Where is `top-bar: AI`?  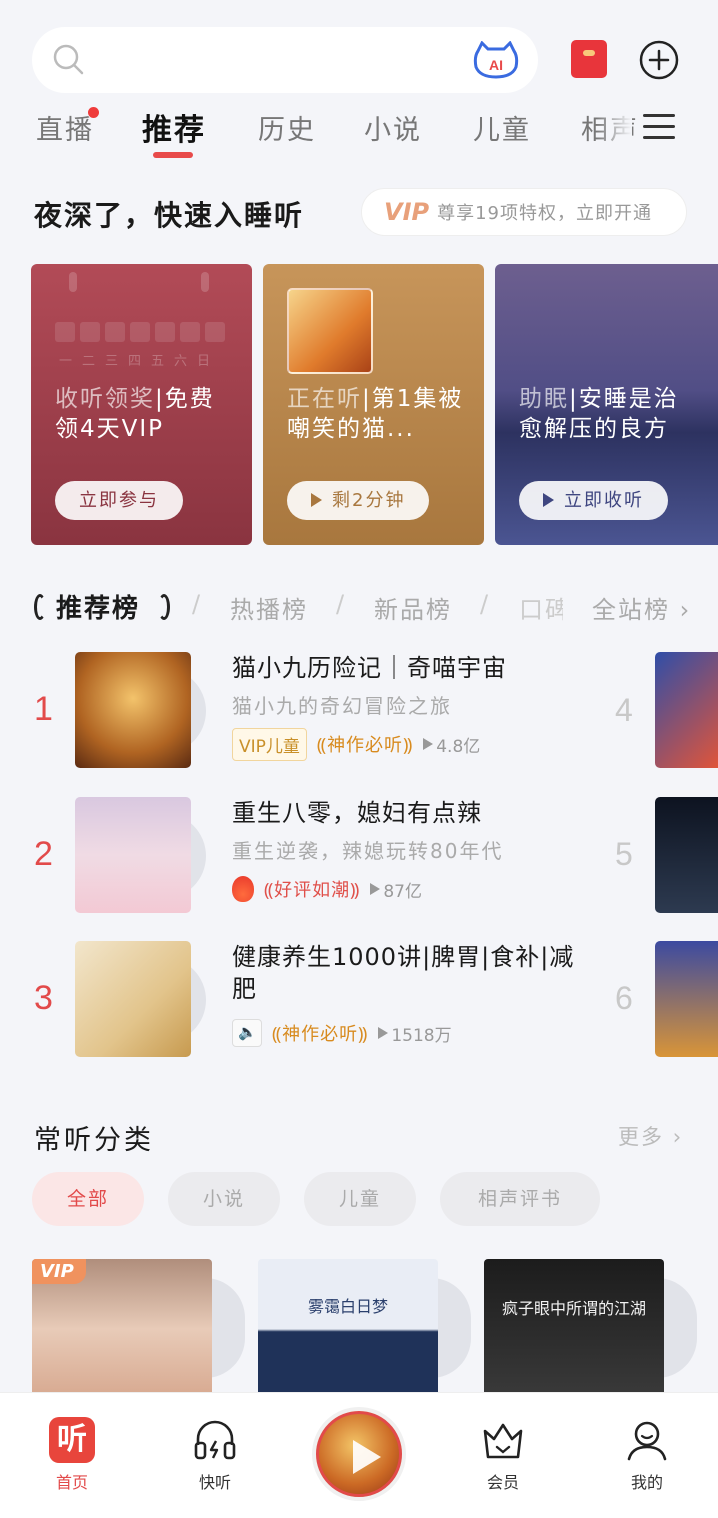 top-bar: AI is located at coordinates (359, 50).